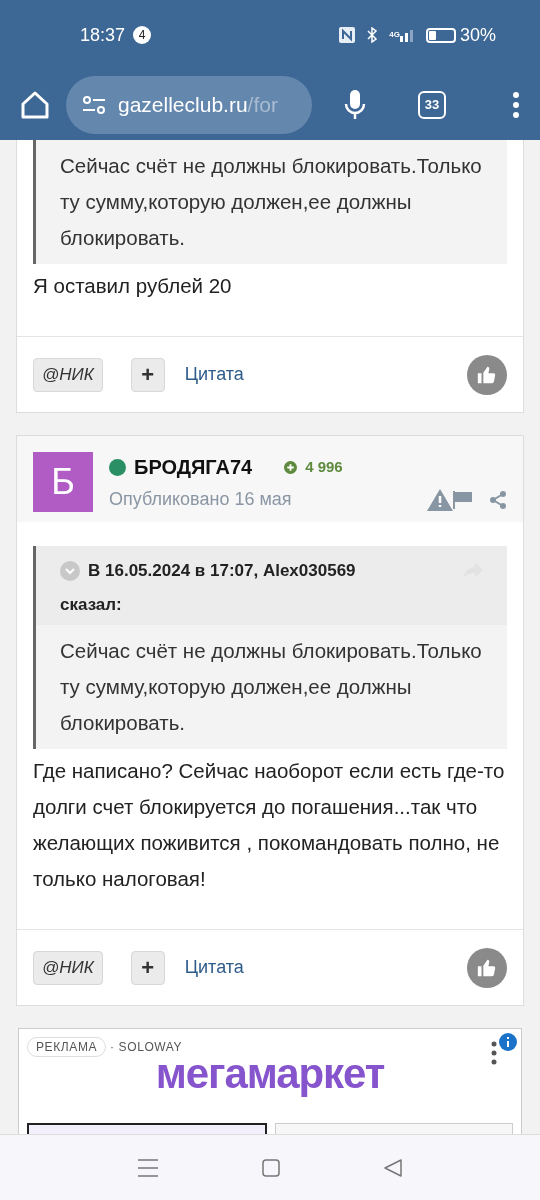  What do you see at coordinates (35, 105) in the screenshot?
I see `home-icon` at bounding box center [35, 105].